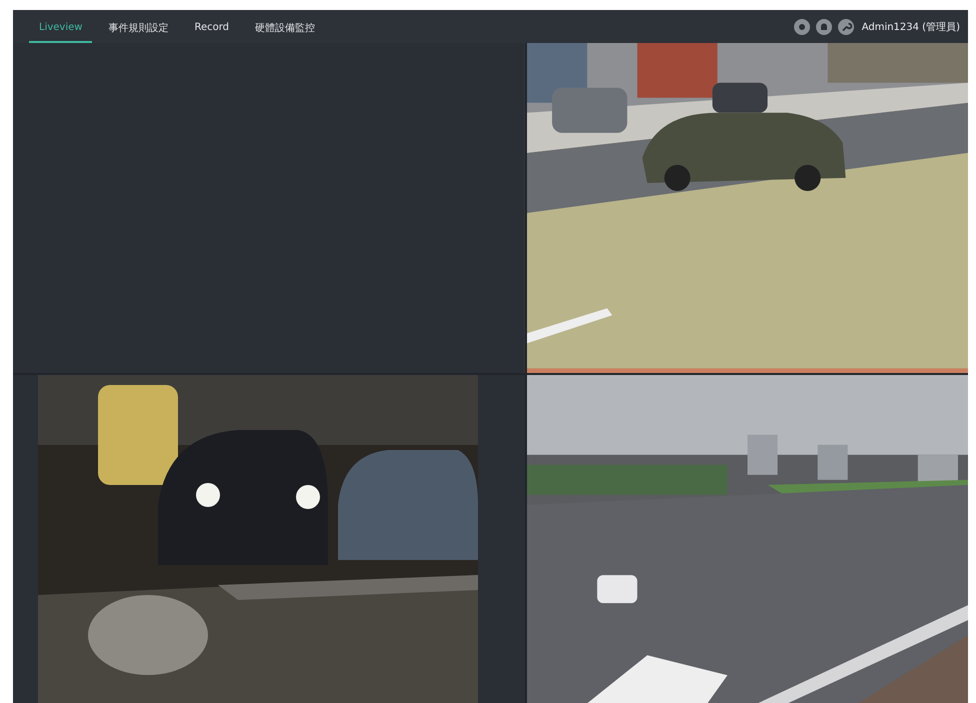 The image size is (976, 703). I want to click on nav-tab: 硬體設備監控, so click(285, 26).